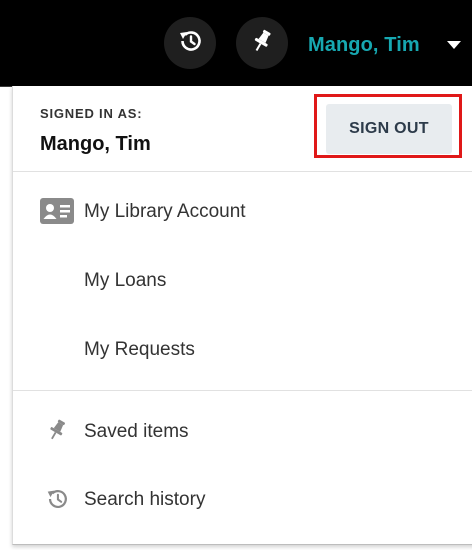 This screenshot has width=472, height=550. What do you see at coordinates (125, 280) in the screenshot?
I see `menu-item-label: My Loans` at bounding box center [125, 280].